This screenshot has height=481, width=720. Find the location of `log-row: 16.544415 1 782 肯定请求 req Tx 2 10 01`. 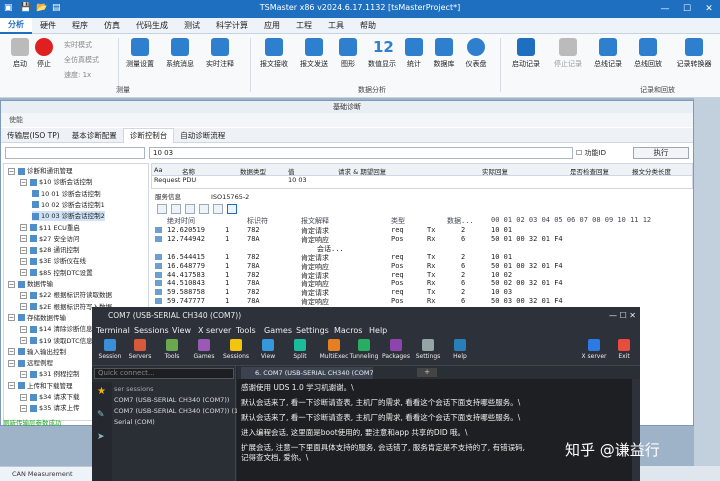

log-row: 16.544415 1 782 肯定请求 req Tx 2 10 01 is located at coordinates (422, 257).